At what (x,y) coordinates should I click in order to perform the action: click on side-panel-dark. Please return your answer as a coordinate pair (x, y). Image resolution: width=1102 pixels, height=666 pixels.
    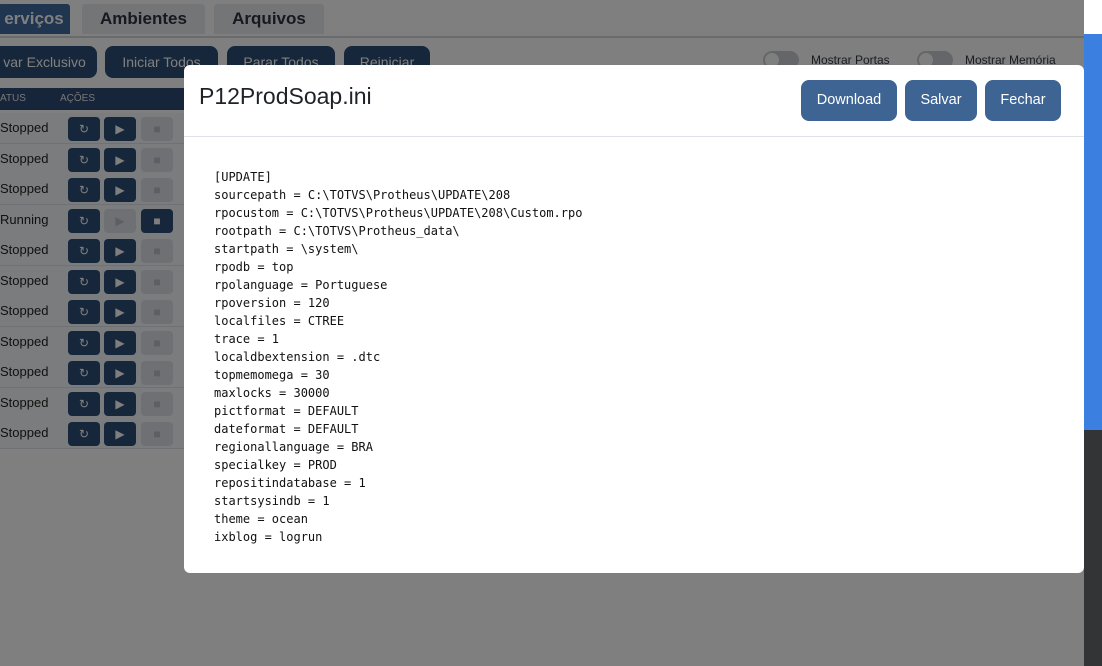
    Looking at the image, I should click on (1093, 548).